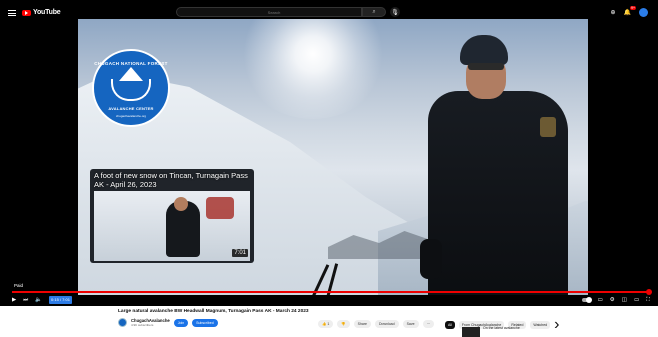 Image resolution: width=658 pixels, height=337 pixels. What do you see at coordinates (205, 322) in the screenshot?
I see `subscribe-button: Subscribed` at bounding box center [205, 322].